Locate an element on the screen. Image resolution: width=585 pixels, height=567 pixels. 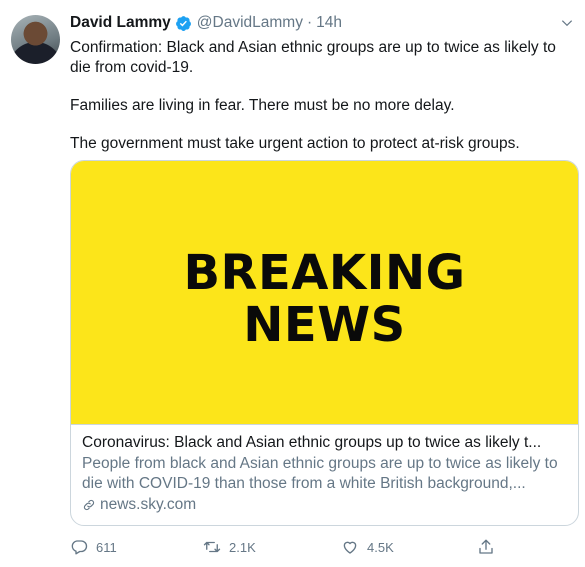
tweet-header: David Lammy @DavidLammy · 14h is located at coordinates (206, 23).